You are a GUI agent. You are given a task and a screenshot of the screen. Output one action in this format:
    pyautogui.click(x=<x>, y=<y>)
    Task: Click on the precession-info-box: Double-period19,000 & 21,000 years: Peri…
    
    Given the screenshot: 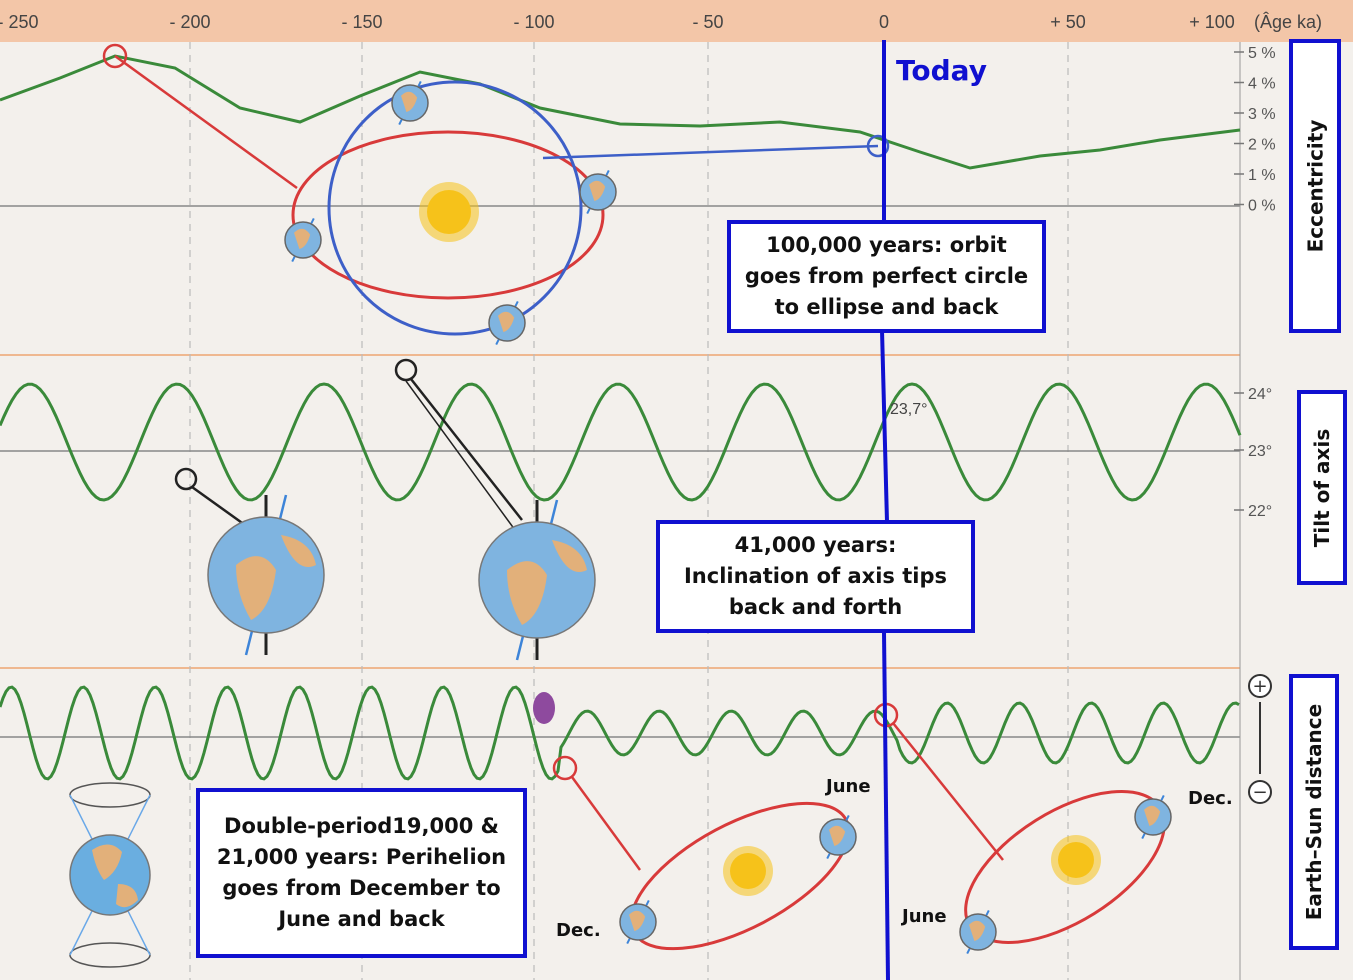 What is the action you would take?
    pyautogui.click(x=361, y=873)
    